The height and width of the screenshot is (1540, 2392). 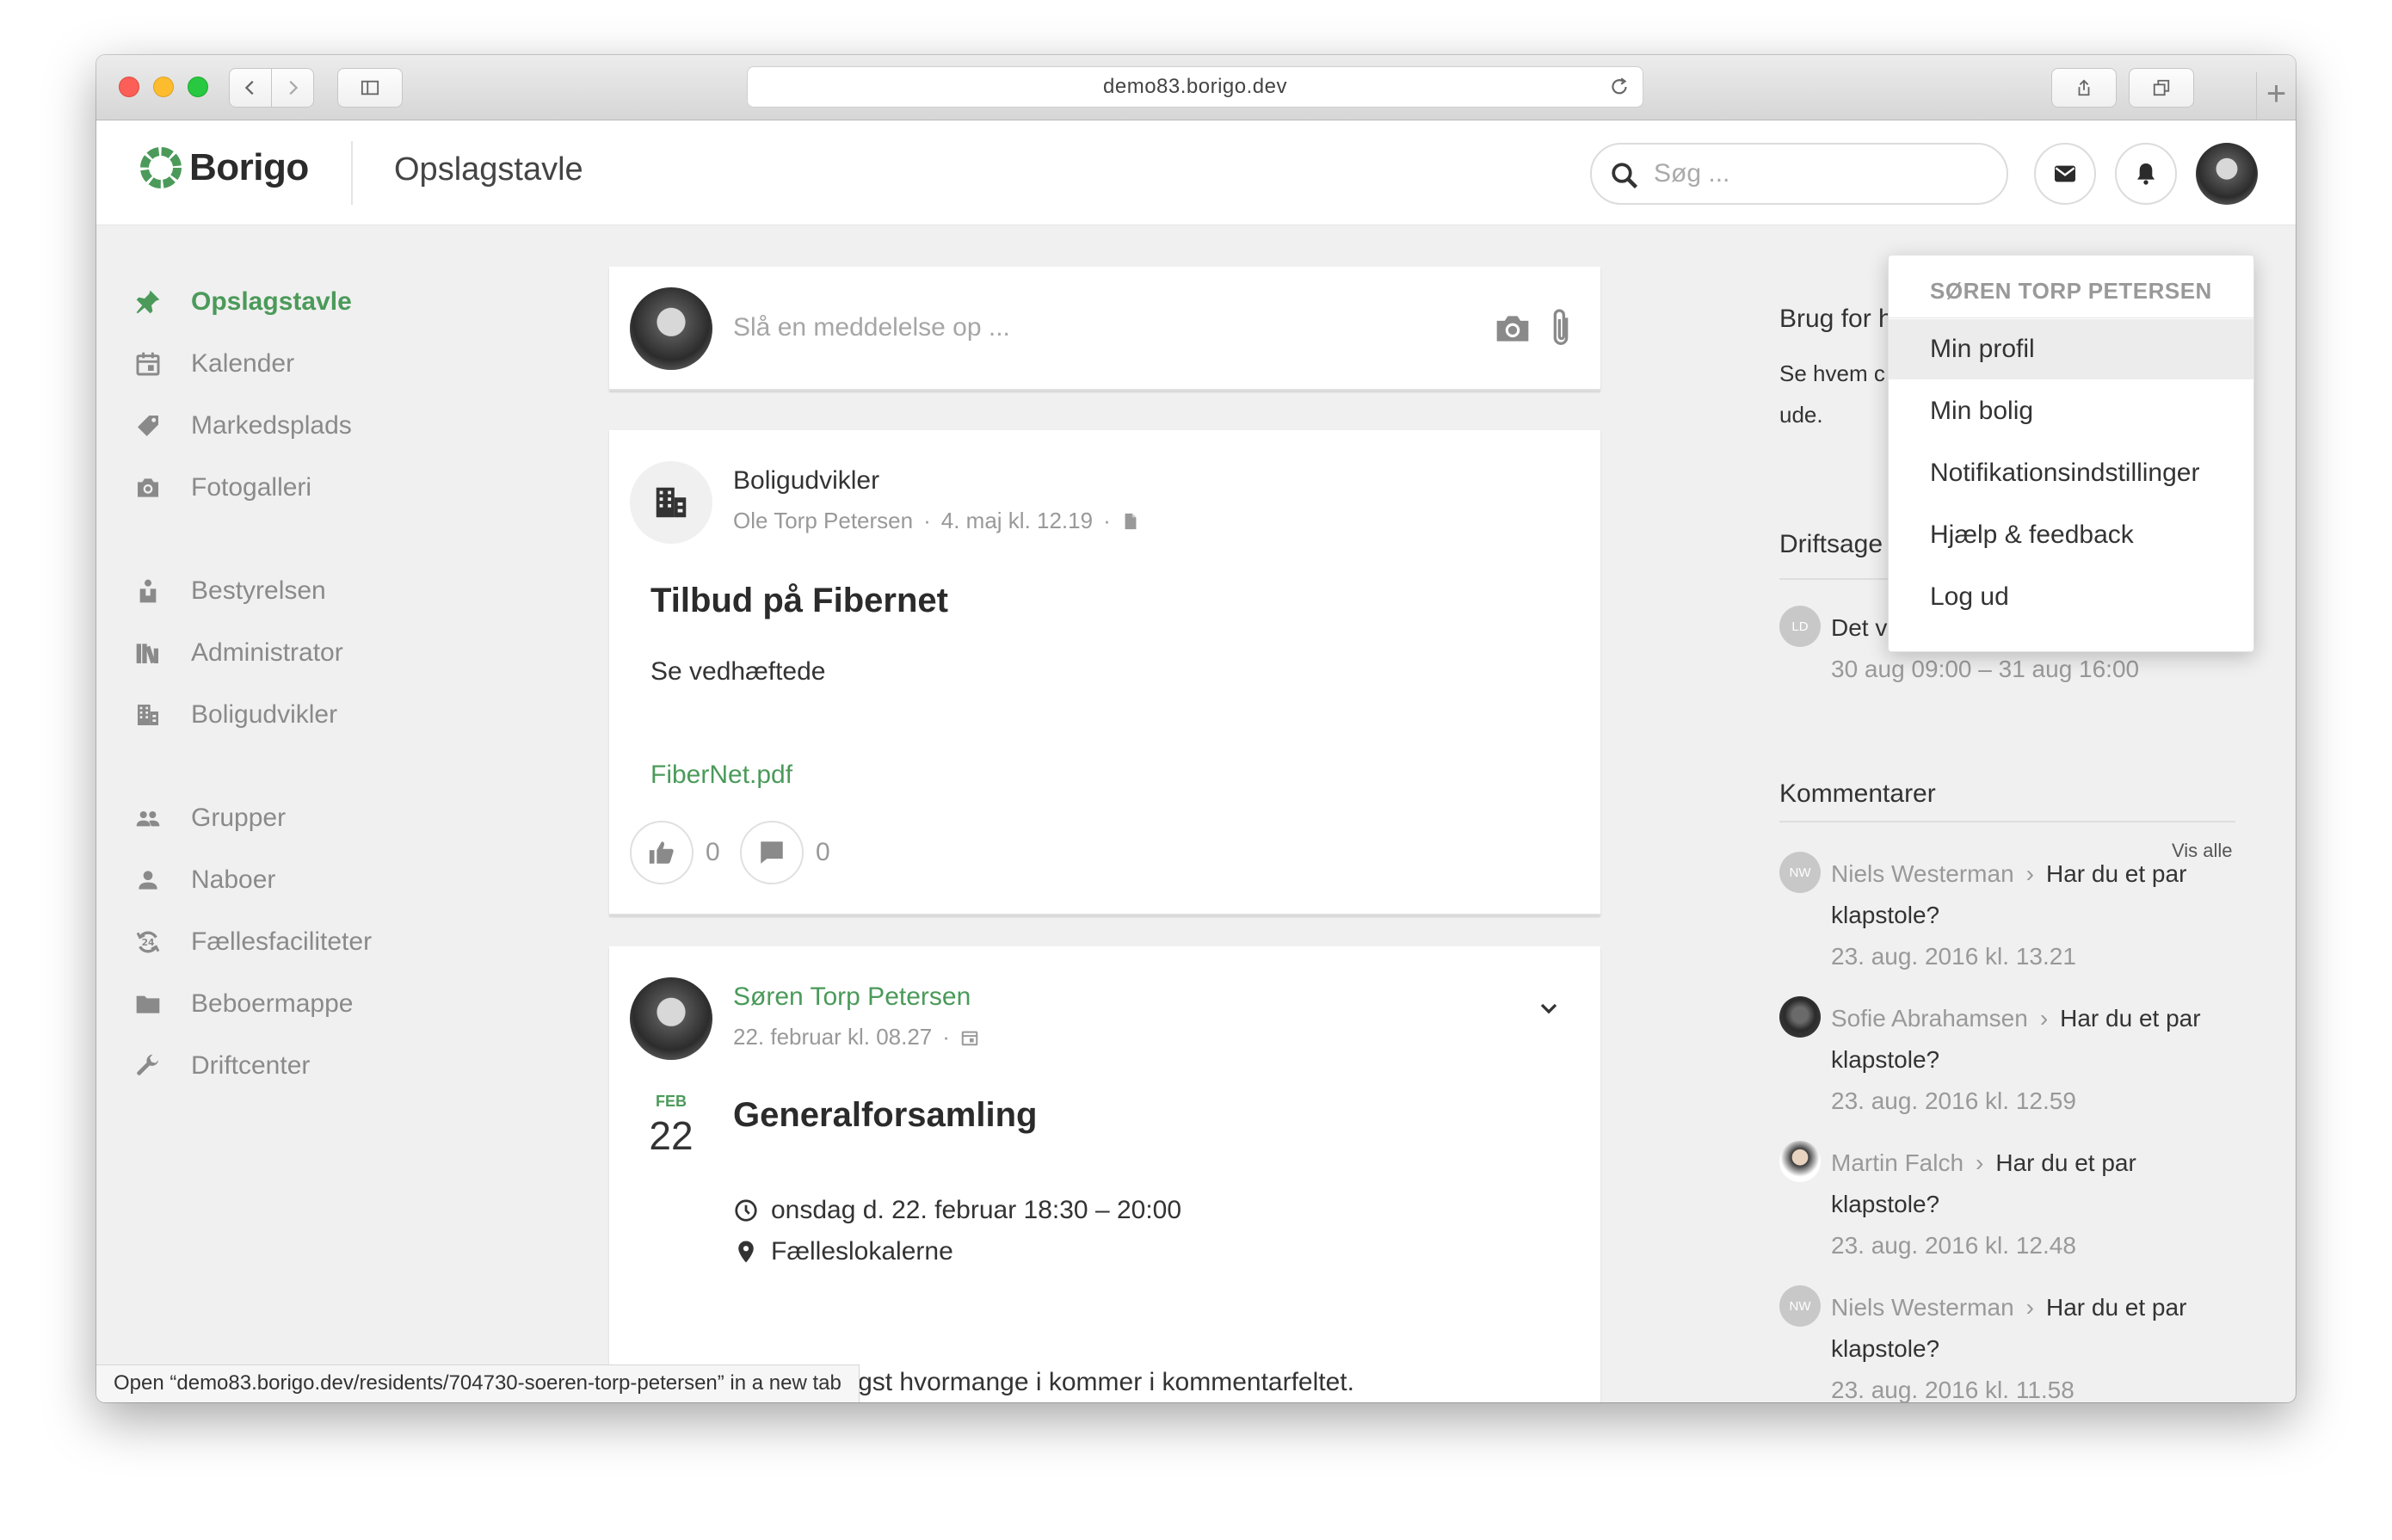 I want to click on sidebar-item-boligudvikler: Boligudvikler, so click(x=234, y=715).